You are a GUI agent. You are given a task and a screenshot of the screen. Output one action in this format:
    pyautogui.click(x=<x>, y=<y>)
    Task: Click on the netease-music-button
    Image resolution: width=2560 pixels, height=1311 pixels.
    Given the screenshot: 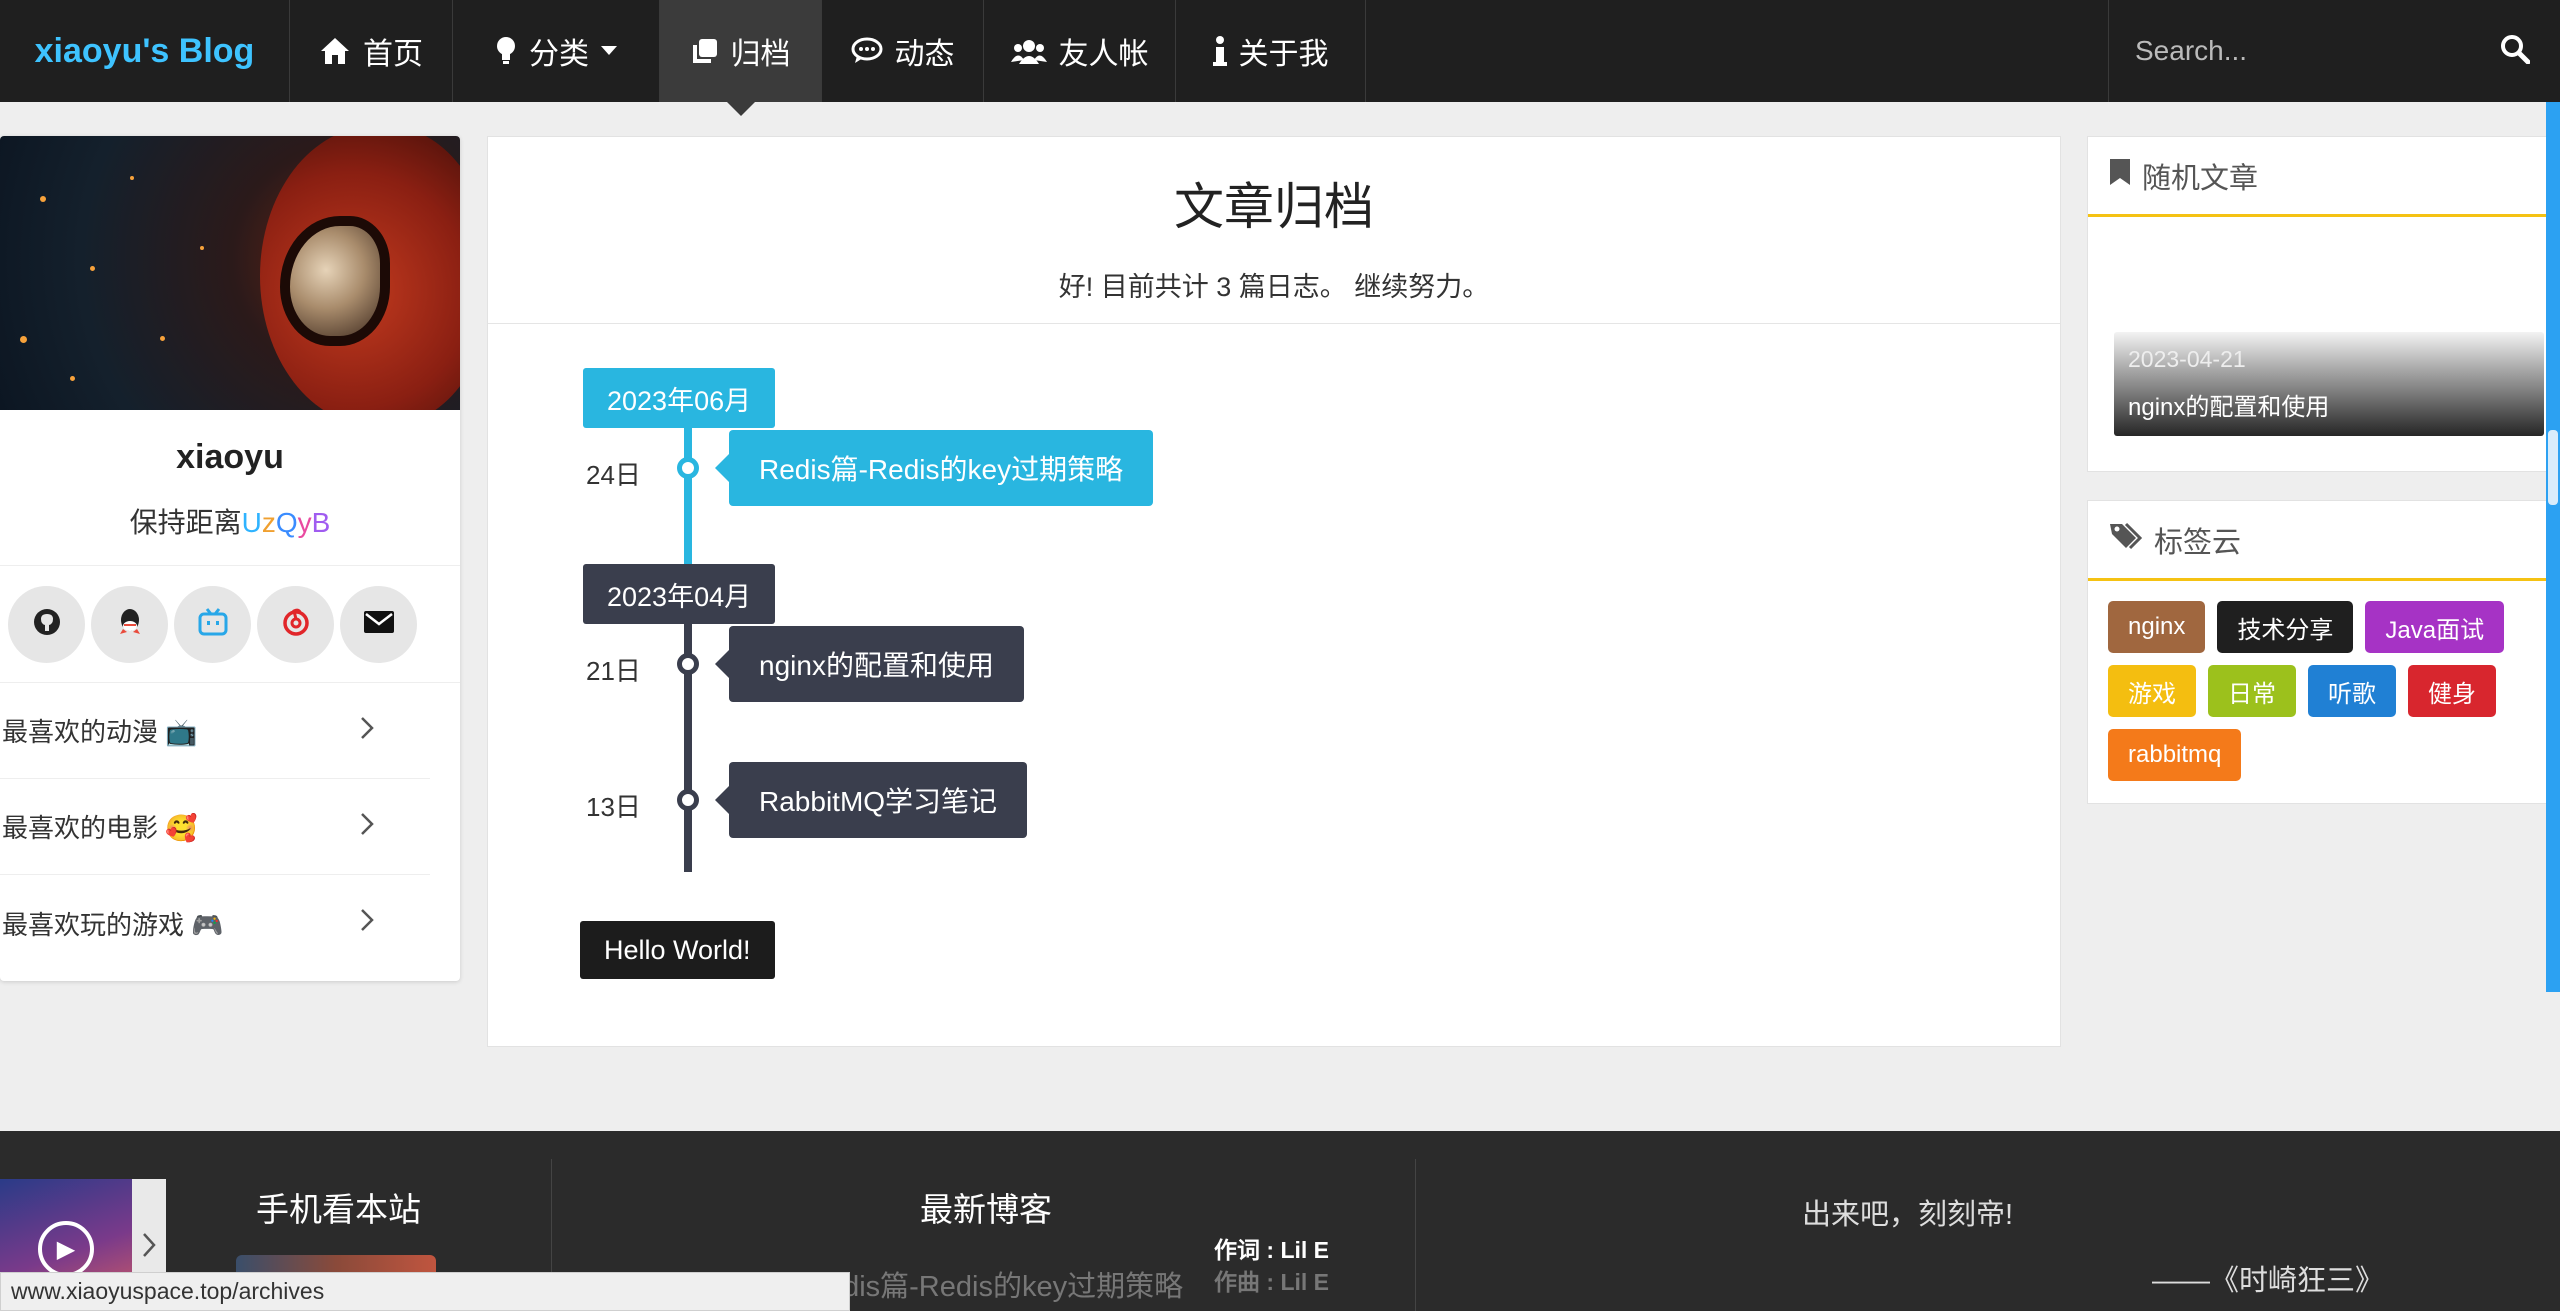 What is the action you would take?
    pyautogui.click(x=295, y=624)
    